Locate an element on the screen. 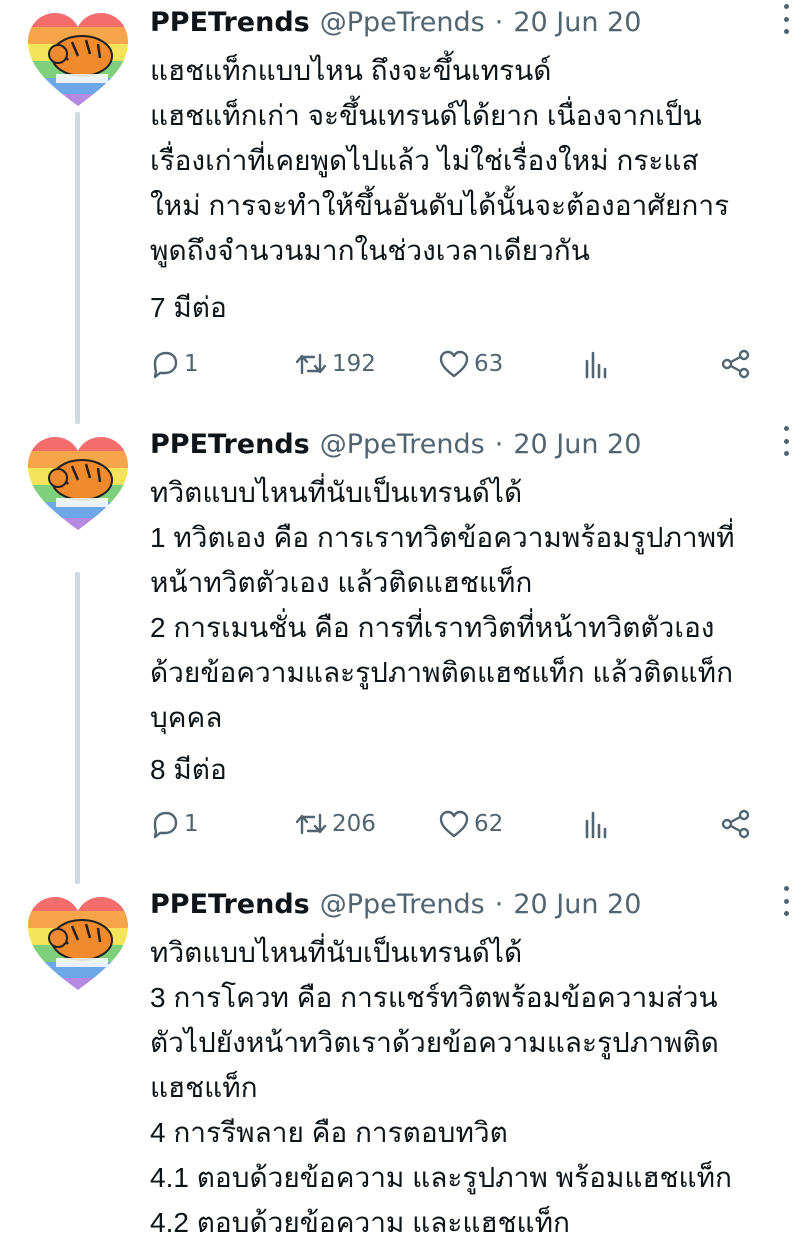 The height and width of the screenshot is (1245, 803). retweet-button: 192 is located at coordinates (335, 364).